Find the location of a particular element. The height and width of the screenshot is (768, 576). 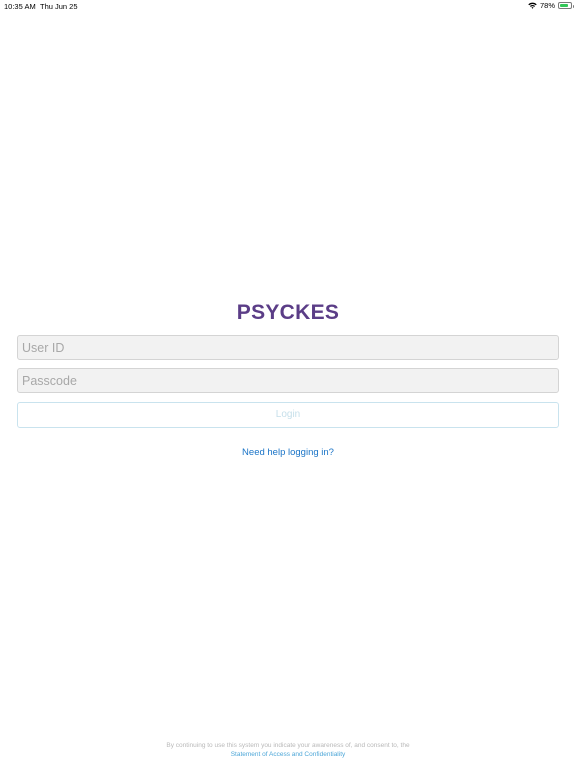

userid-field is located at coordinates (288, 347).